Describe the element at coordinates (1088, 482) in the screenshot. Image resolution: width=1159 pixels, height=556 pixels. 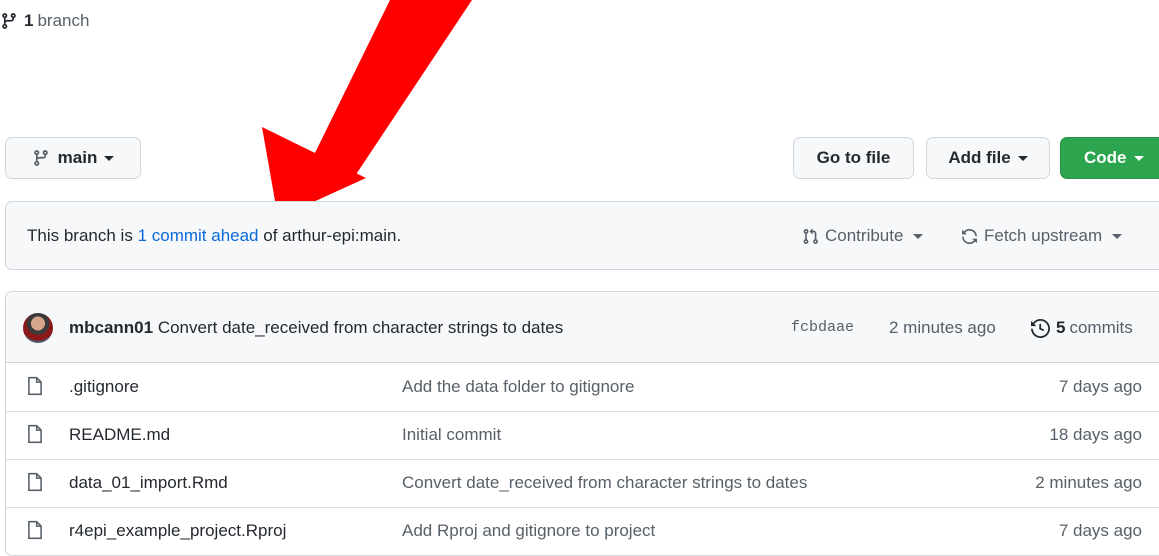
I see `file-commit-date: 2 minutes ago` at that location.